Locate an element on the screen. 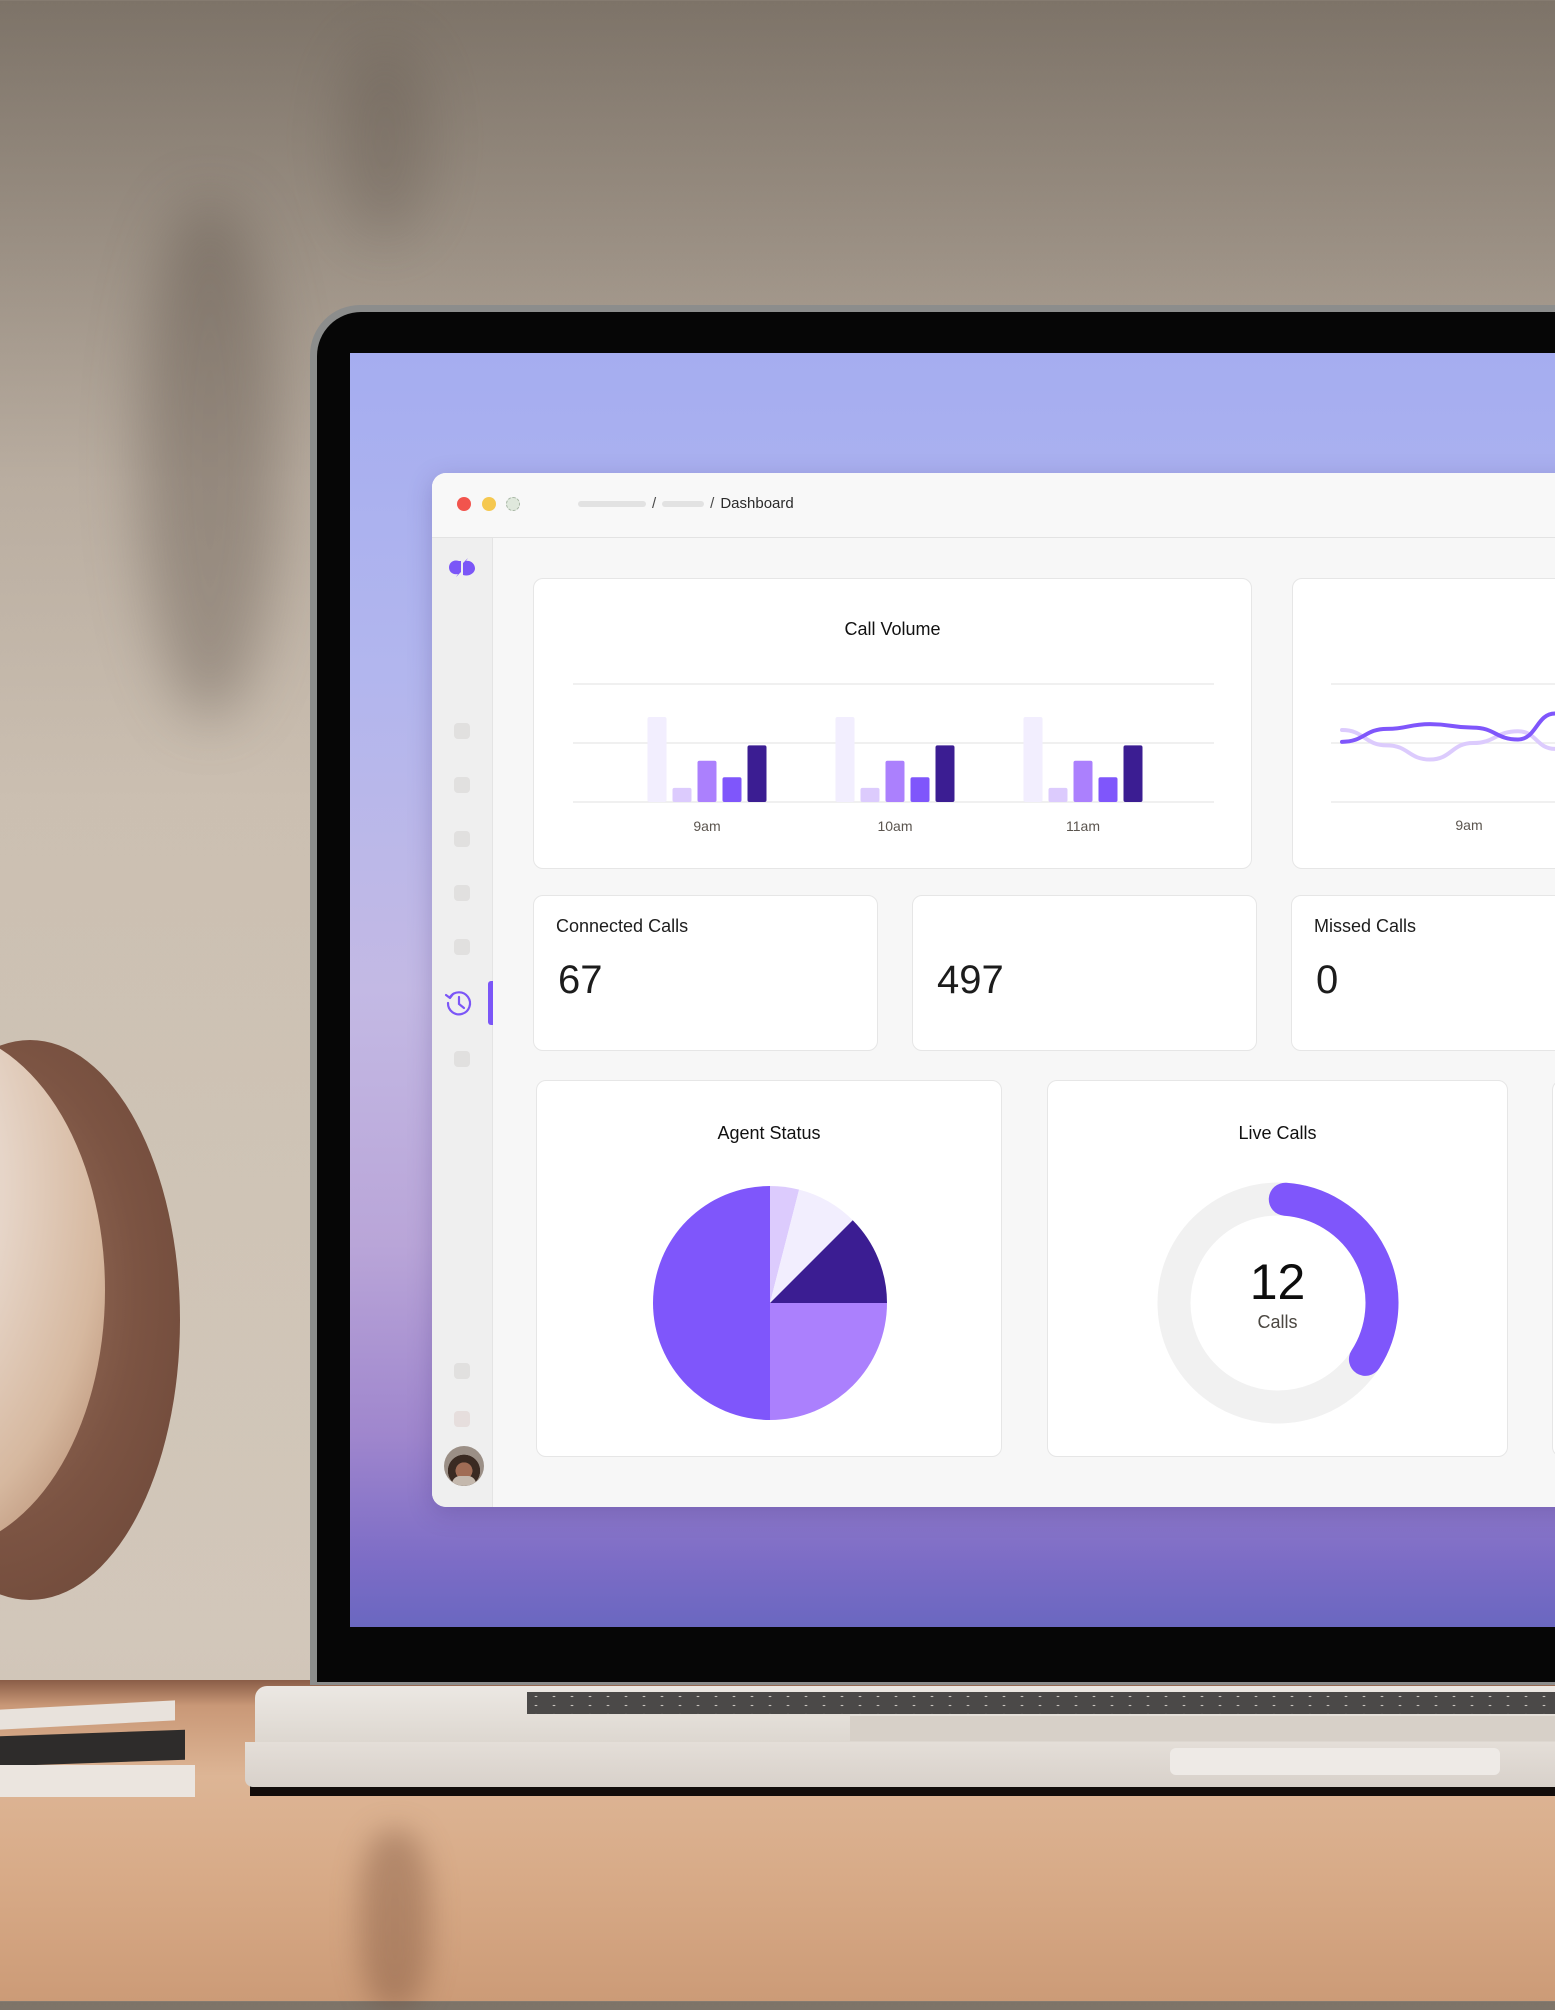 The width and height of the screenshot is (1555, 2010). close-window-button is located at coordinates (464, 504).